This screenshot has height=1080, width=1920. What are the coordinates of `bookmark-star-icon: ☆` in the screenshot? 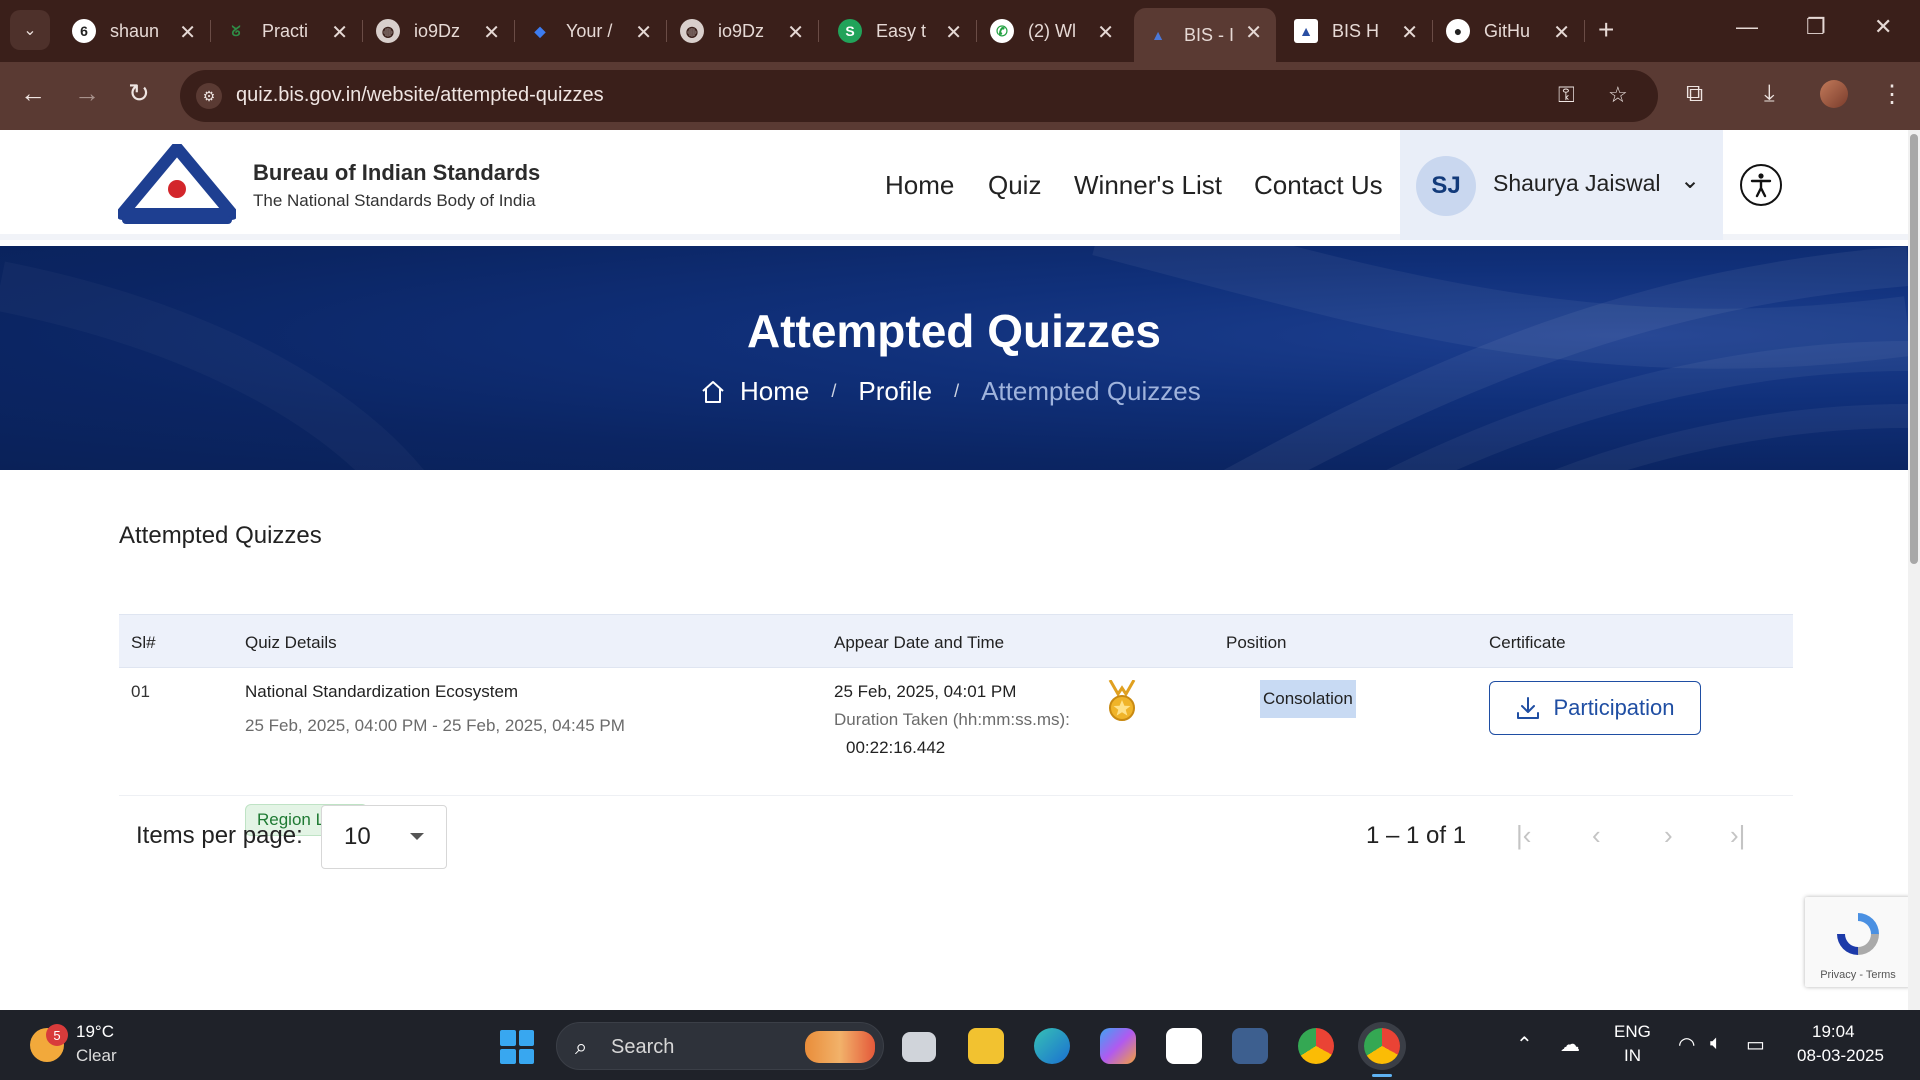 It's located at (1618, 95).